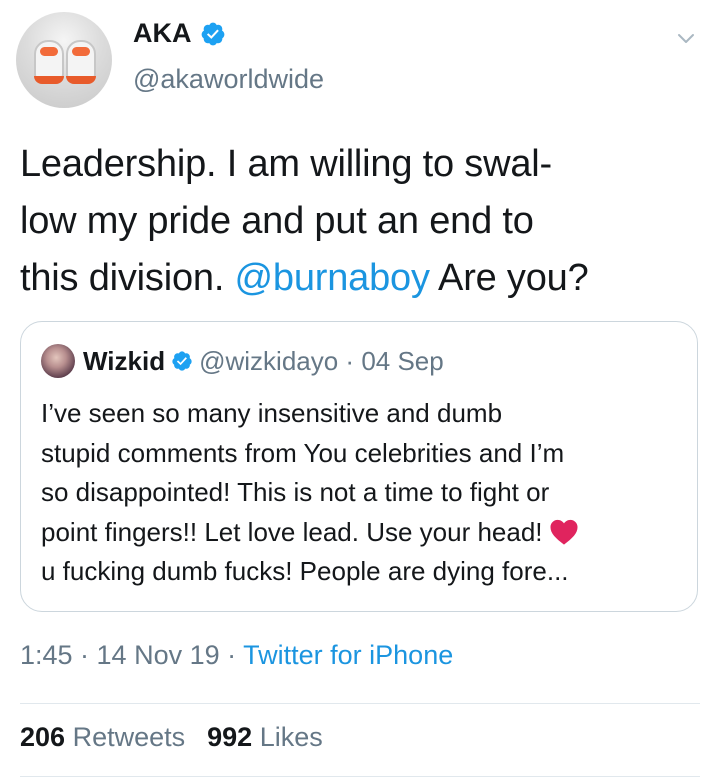 The width and height of the screenshot is (717, 779). What do you see at coordinates (348, 655) in the screenshot?
I see `tweet-source-link: Twitter for iPhone` at bounding box center [348, 655].